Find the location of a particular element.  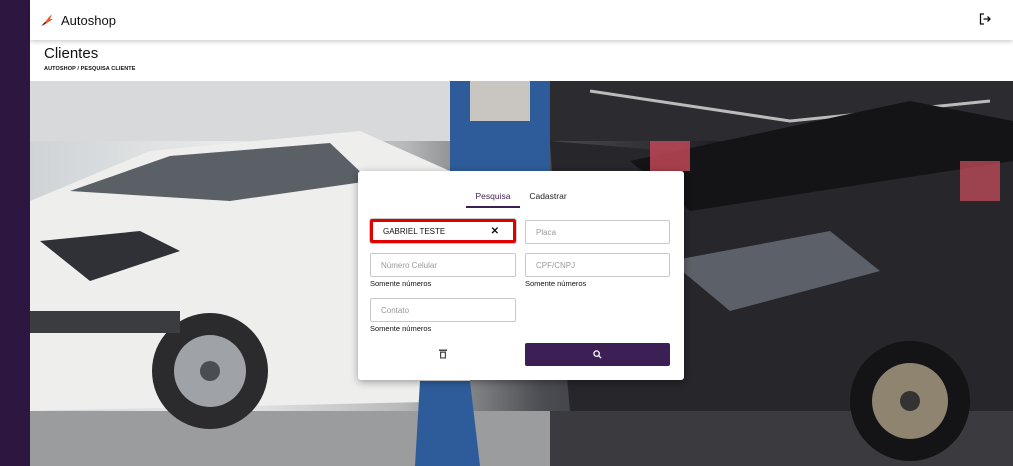

search-button is located at coordinates (597, 354).